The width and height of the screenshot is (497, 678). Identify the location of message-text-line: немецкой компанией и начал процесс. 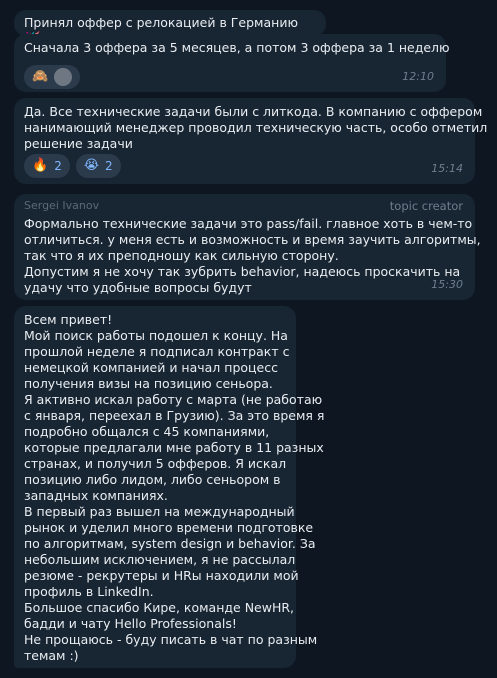
(151, 367).